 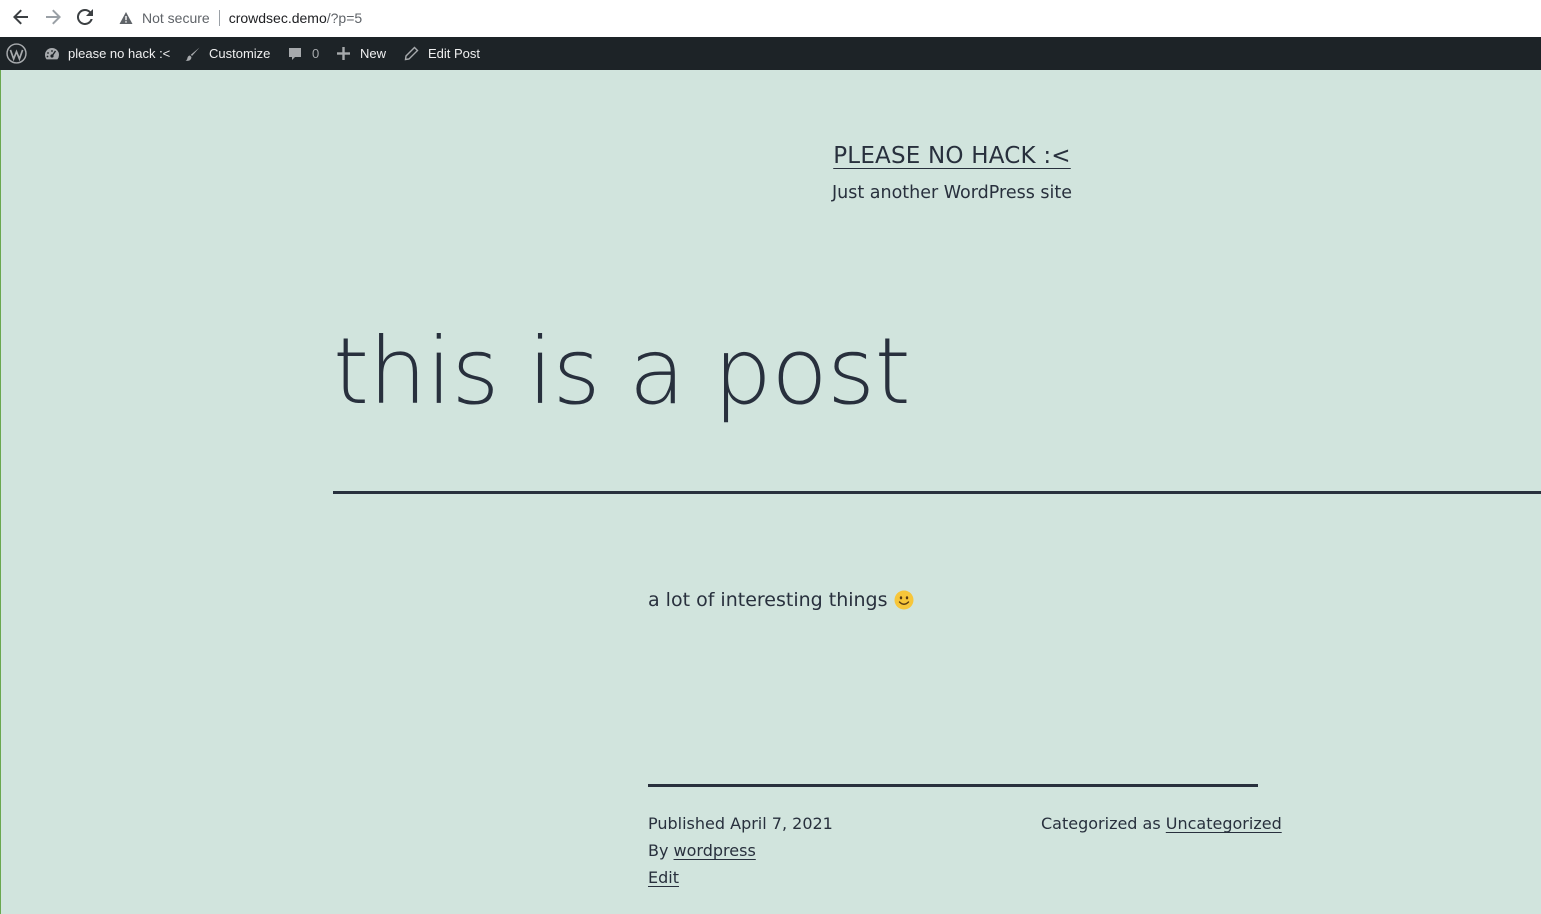 What do you see at coordinates (953, 785) in the screenshot?
I see `footer-divider` at bounding box center [953, 785].